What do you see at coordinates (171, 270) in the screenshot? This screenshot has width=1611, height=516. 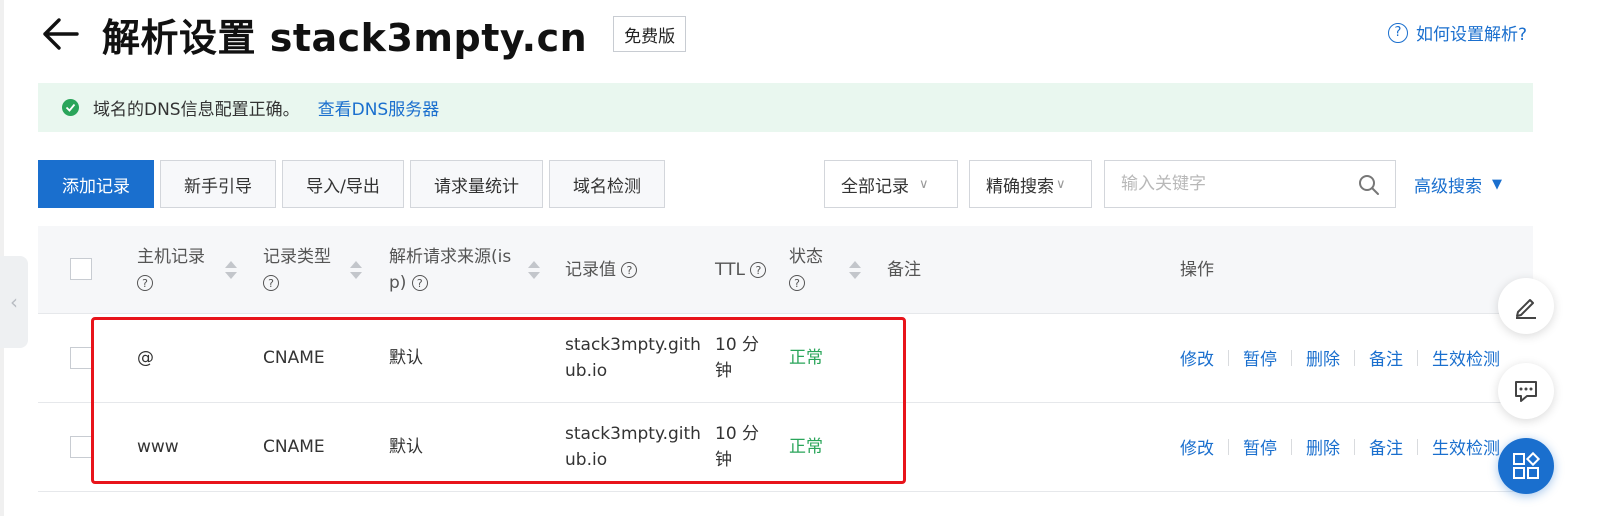 I see `column-header-host: 主机记录 ?` at bounding box center [171, 270].